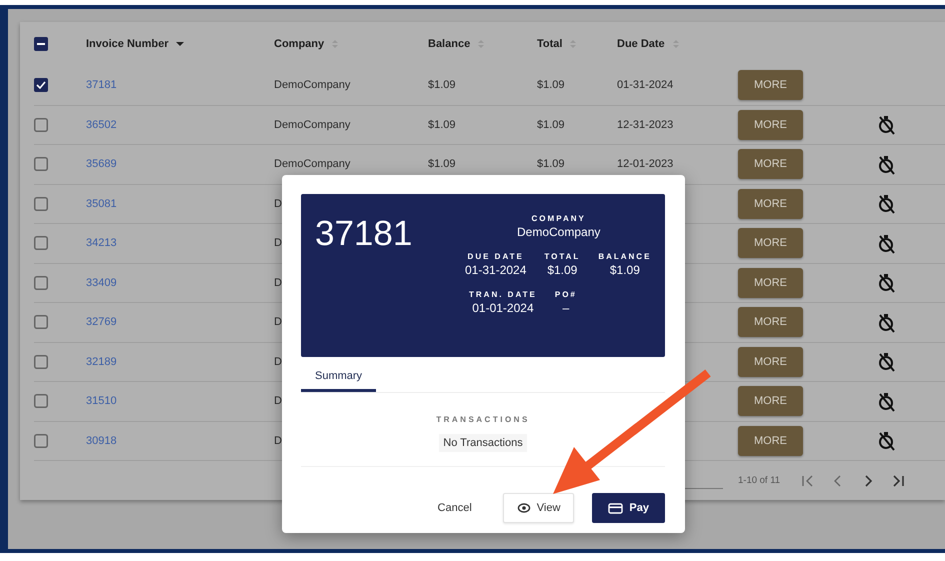  What do you see at coordinates (101, 282) in the screenshot?
I see `invoice-link: 33409` at bounding box center [101, 282].